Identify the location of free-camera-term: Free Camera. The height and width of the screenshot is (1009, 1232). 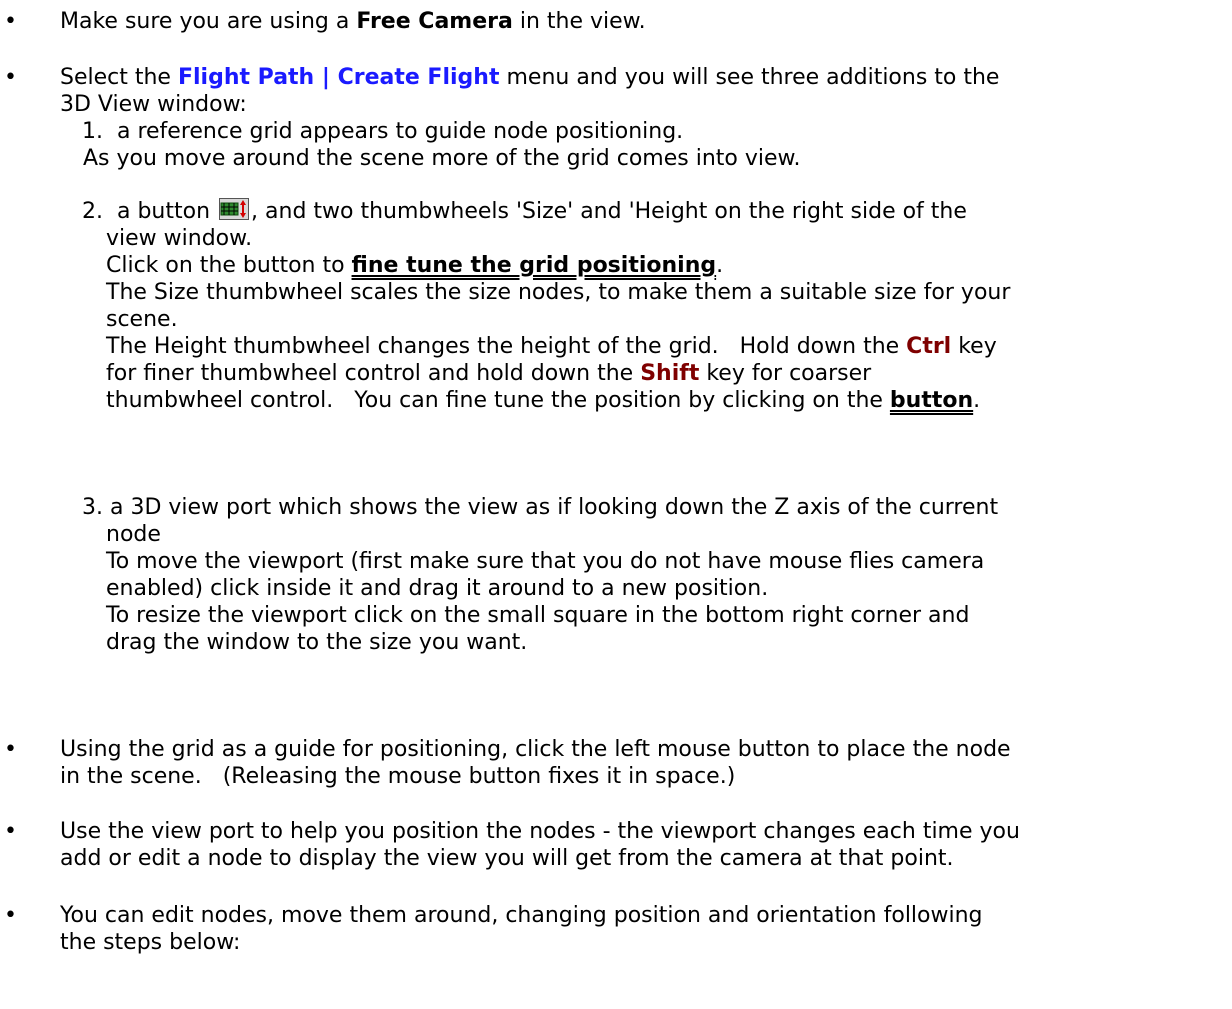
(434, 21).